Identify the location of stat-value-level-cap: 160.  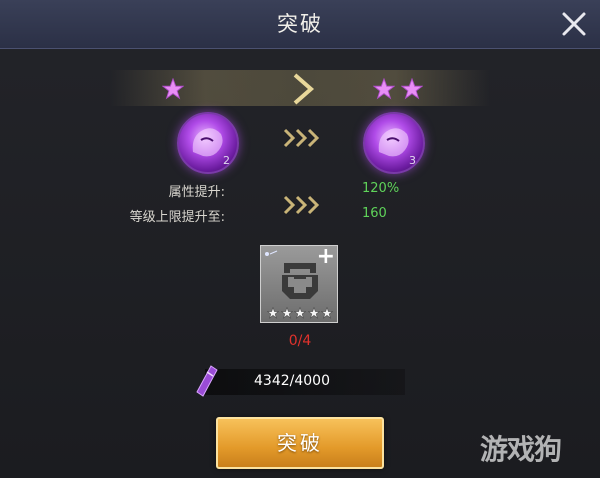
(374, 213).